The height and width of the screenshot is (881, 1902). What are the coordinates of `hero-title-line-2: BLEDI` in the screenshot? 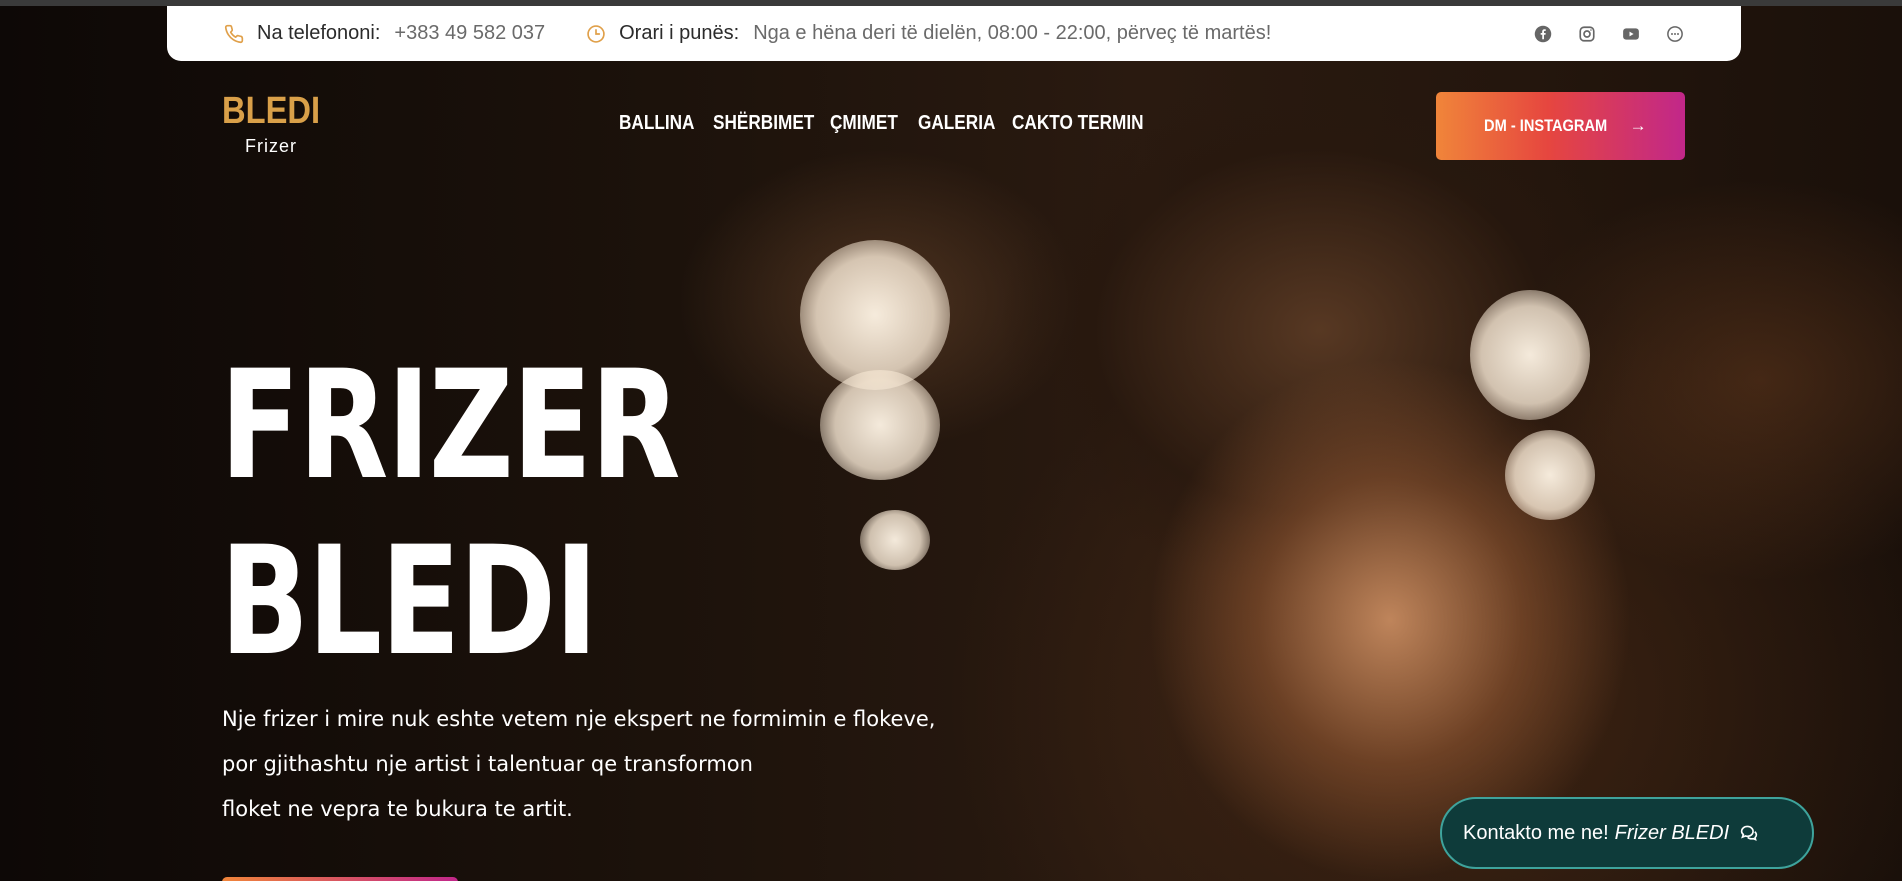 It's located at (409, 602).